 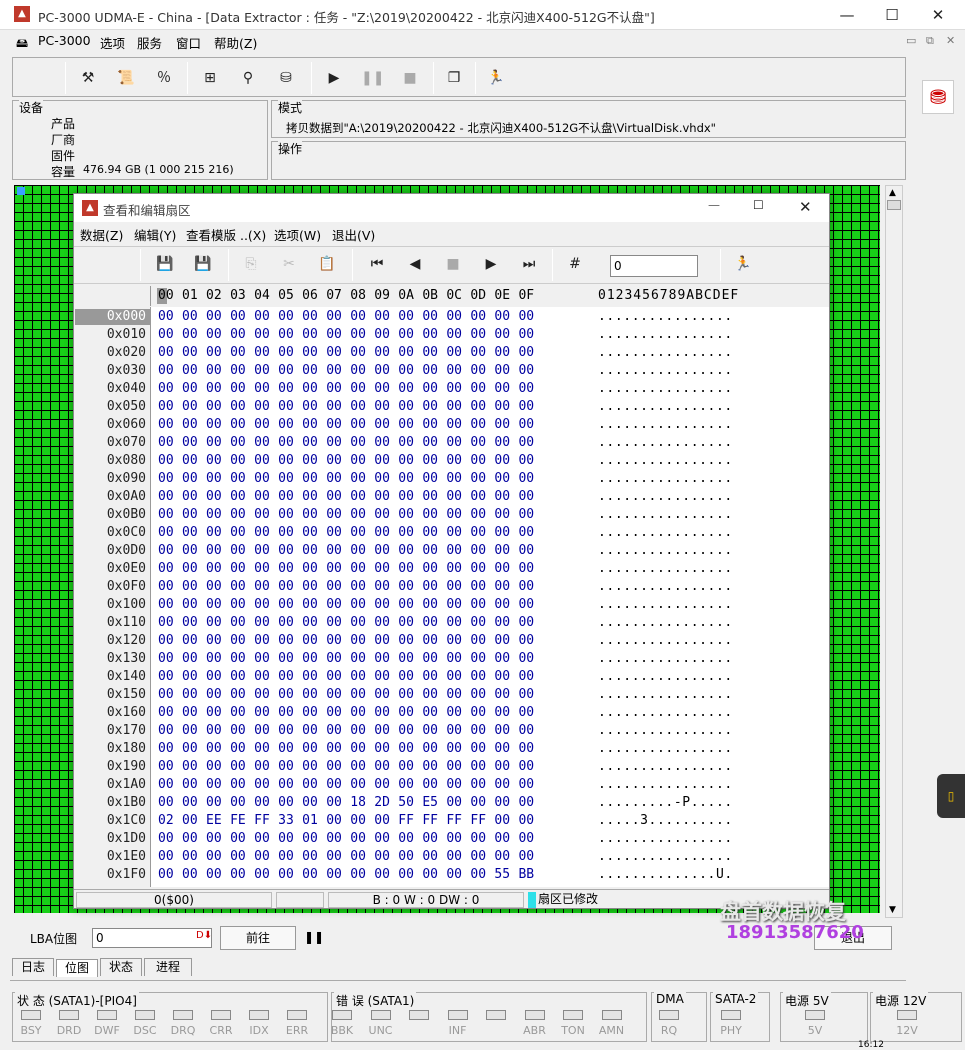 What do you see at coordinates (529, 264) in the screenshot?
I see `last-sector-icon: ⏭` at bounding box center [529, 264].